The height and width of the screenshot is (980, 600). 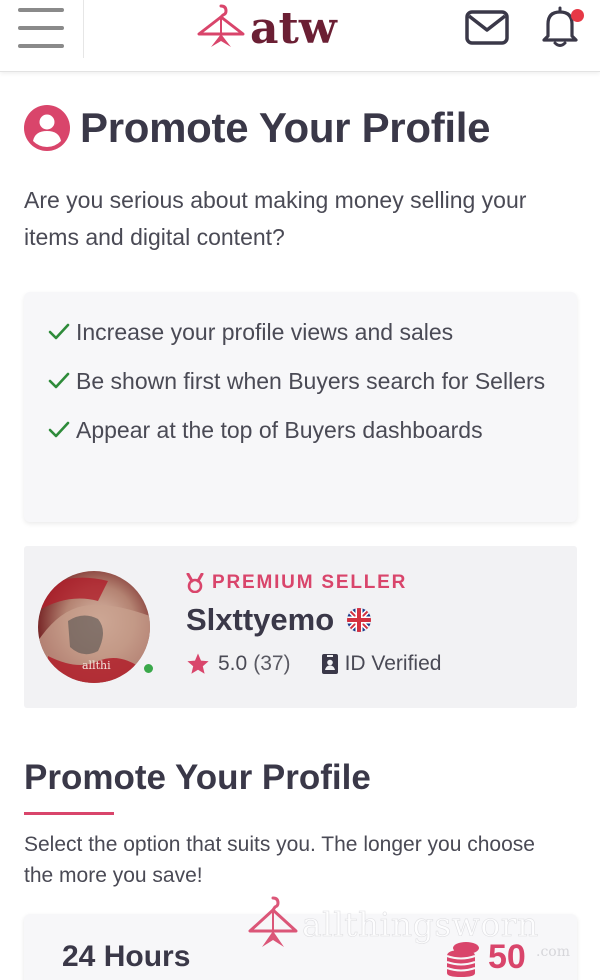 I want to click on premium-seller-label: PREMIUM SELLER, so click(x=310, y=582).